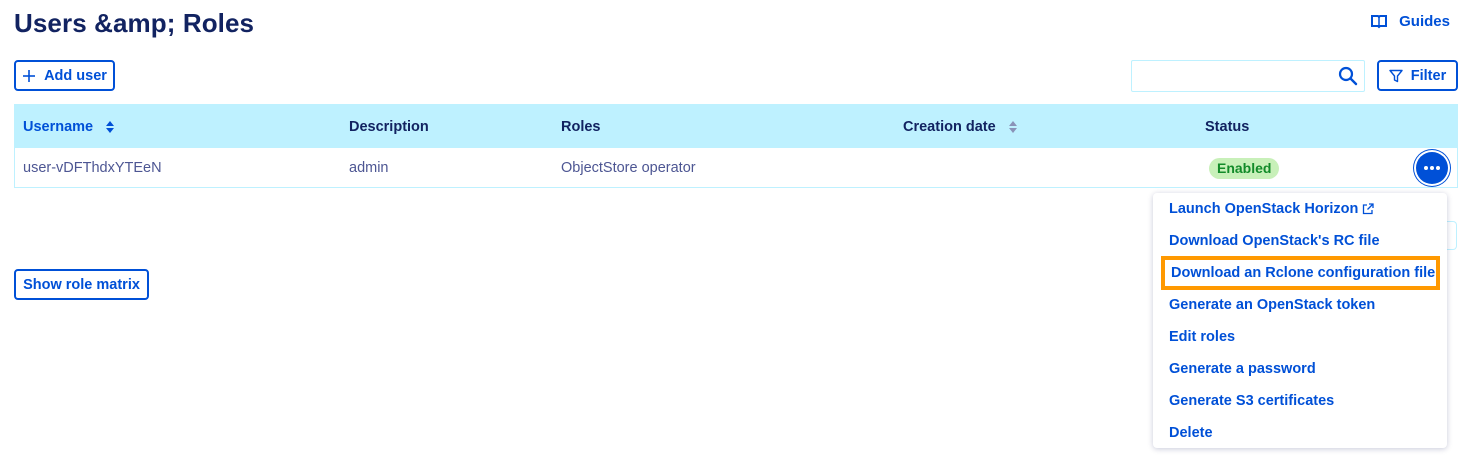 The width and height of the screenshot is (1474, 468). Describe the element at coordinates (1202, 337) in the screenshot. I see `menu-item-edit-roles: Edit roles` at that location.